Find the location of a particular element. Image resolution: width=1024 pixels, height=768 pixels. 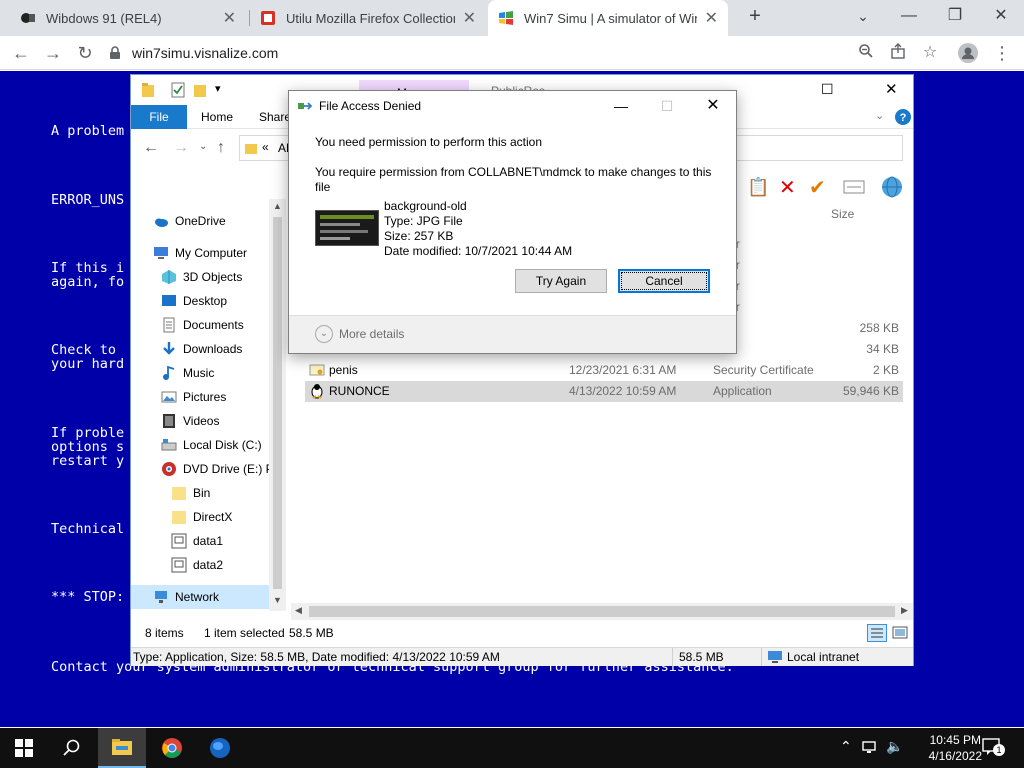

more-details-toggle: ⌄ More details is located at coordinates (359, 334).